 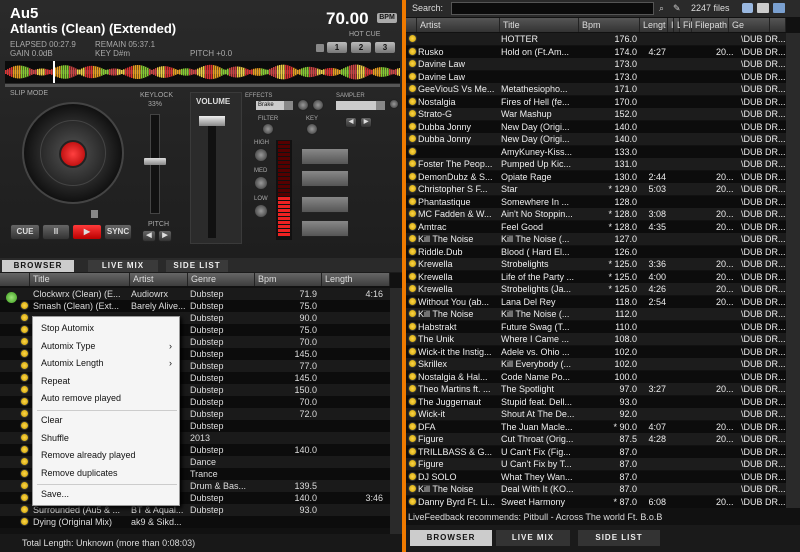 I want to click on waveform, so click(x=202, y=72).